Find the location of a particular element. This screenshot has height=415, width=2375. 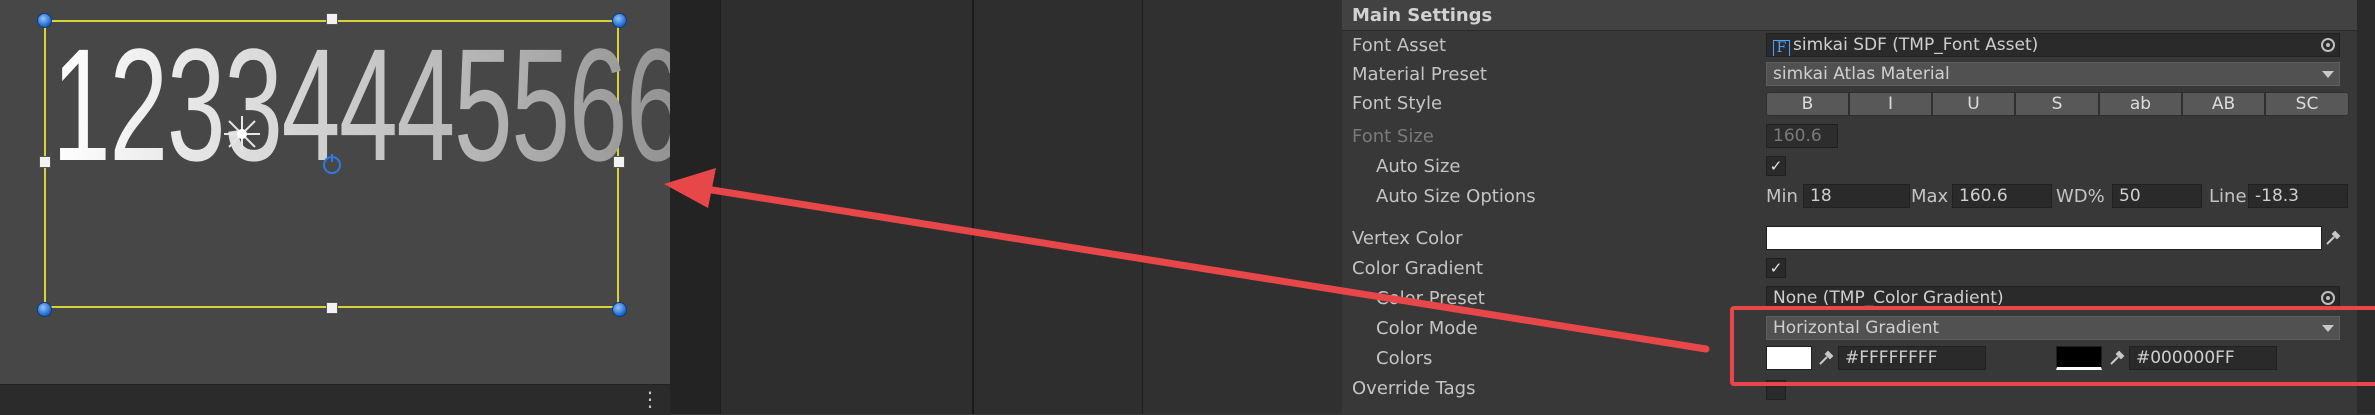

material-preset-dropdown: simkai Atlas Material is located at coordinates (2053, 74).